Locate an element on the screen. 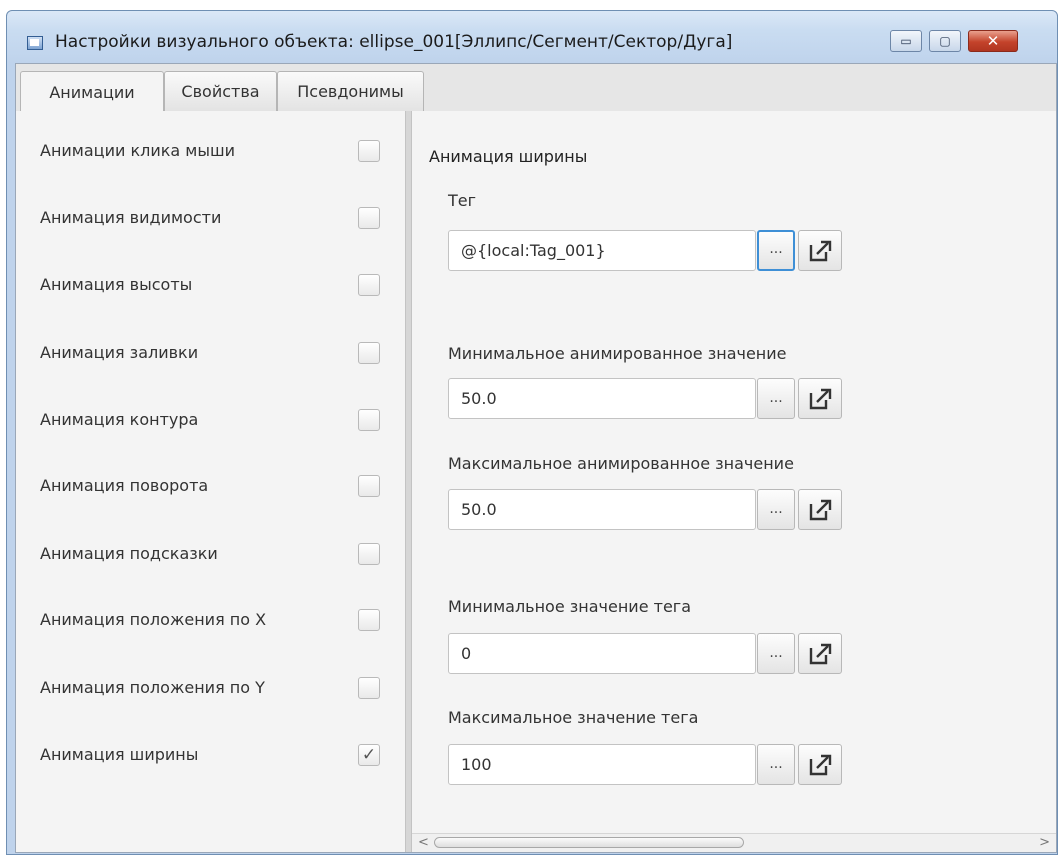 This screenshot has width=1060, height=857. animation-label: Анимация высоты is located at coordinates (116, 284).